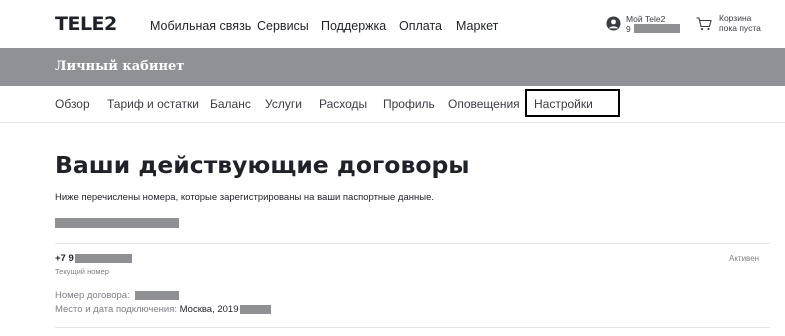 The height and width of the screenshot is (336, 785). I want to click on tab-balance: Баланс, so click(230, 104).